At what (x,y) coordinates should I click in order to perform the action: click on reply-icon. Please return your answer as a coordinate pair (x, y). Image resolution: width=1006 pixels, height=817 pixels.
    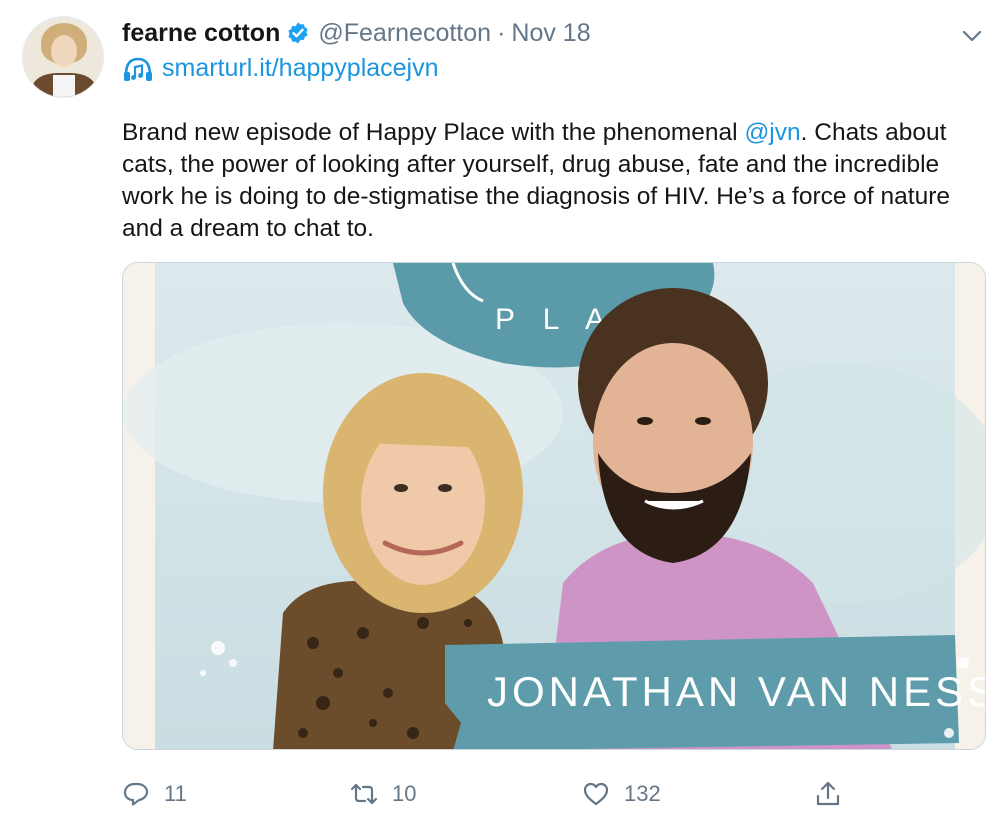
    Looking at the image, I should click on (136, 794).